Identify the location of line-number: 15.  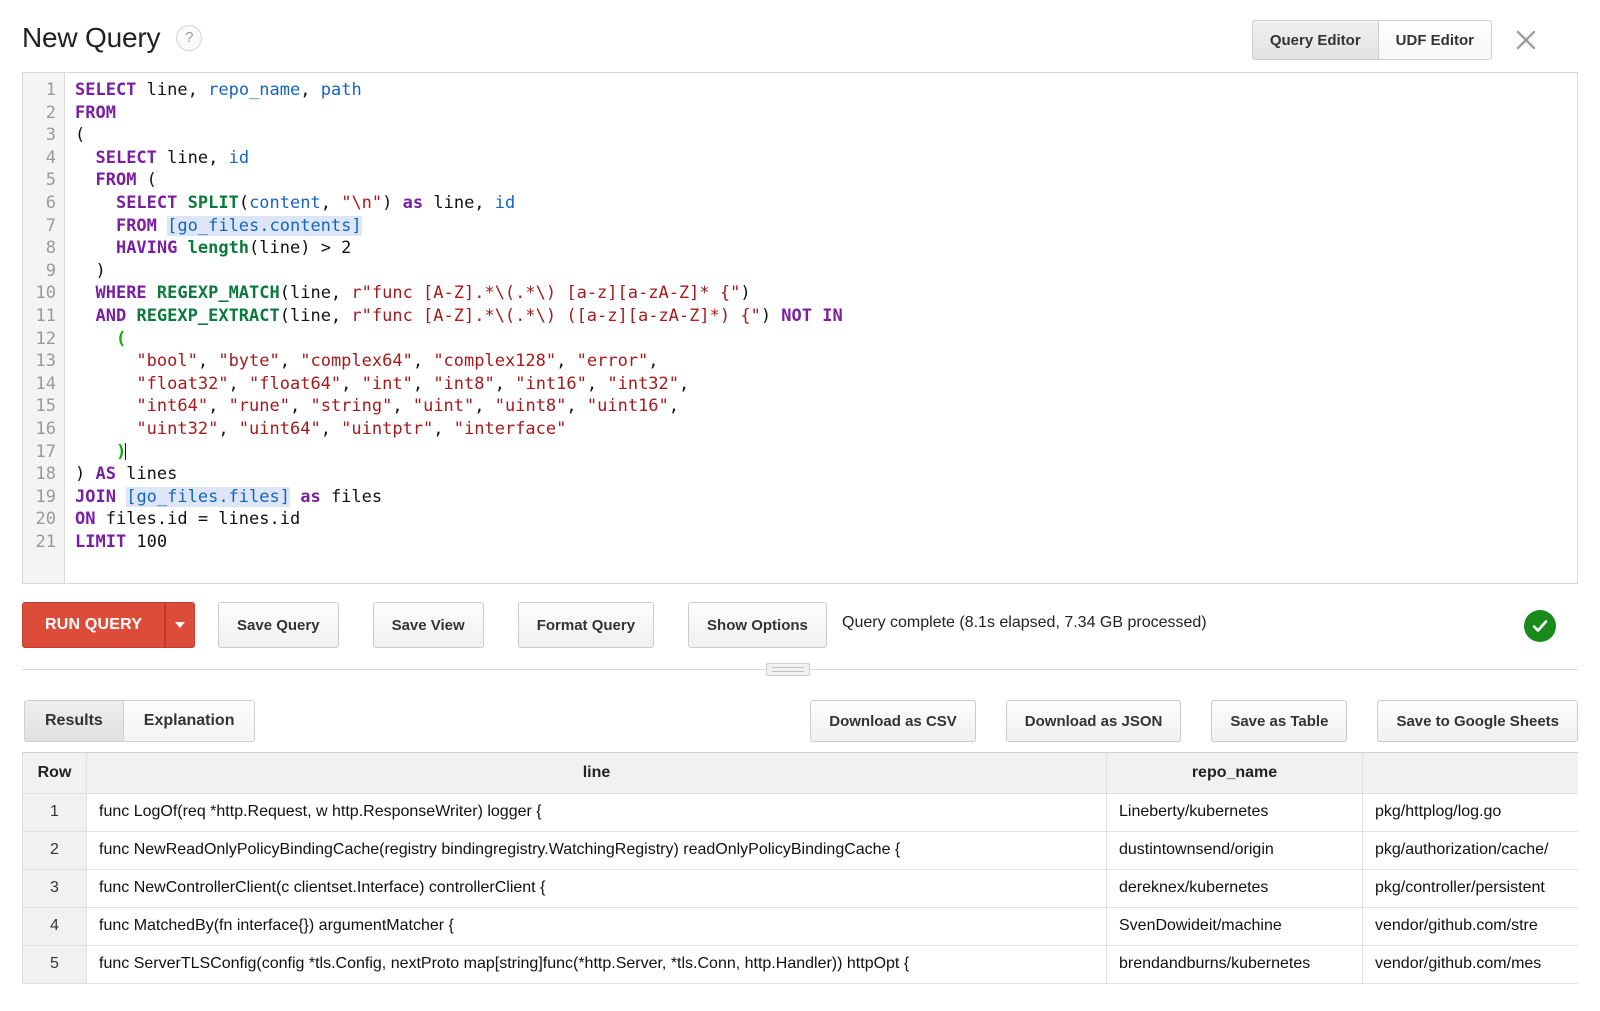
(45, 406).